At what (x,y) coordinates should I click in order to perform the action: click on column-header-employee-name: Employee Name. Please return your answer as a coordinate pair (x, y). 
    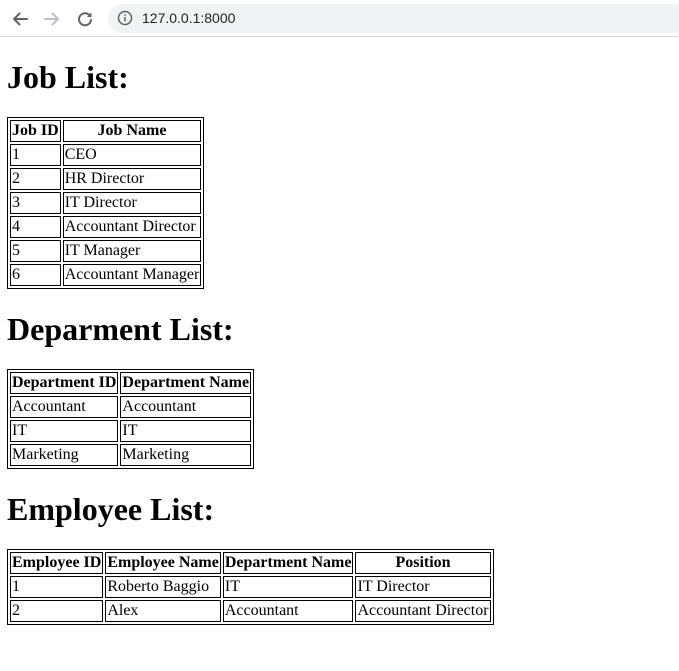
    Looking at the image, I should click on (163, 563).